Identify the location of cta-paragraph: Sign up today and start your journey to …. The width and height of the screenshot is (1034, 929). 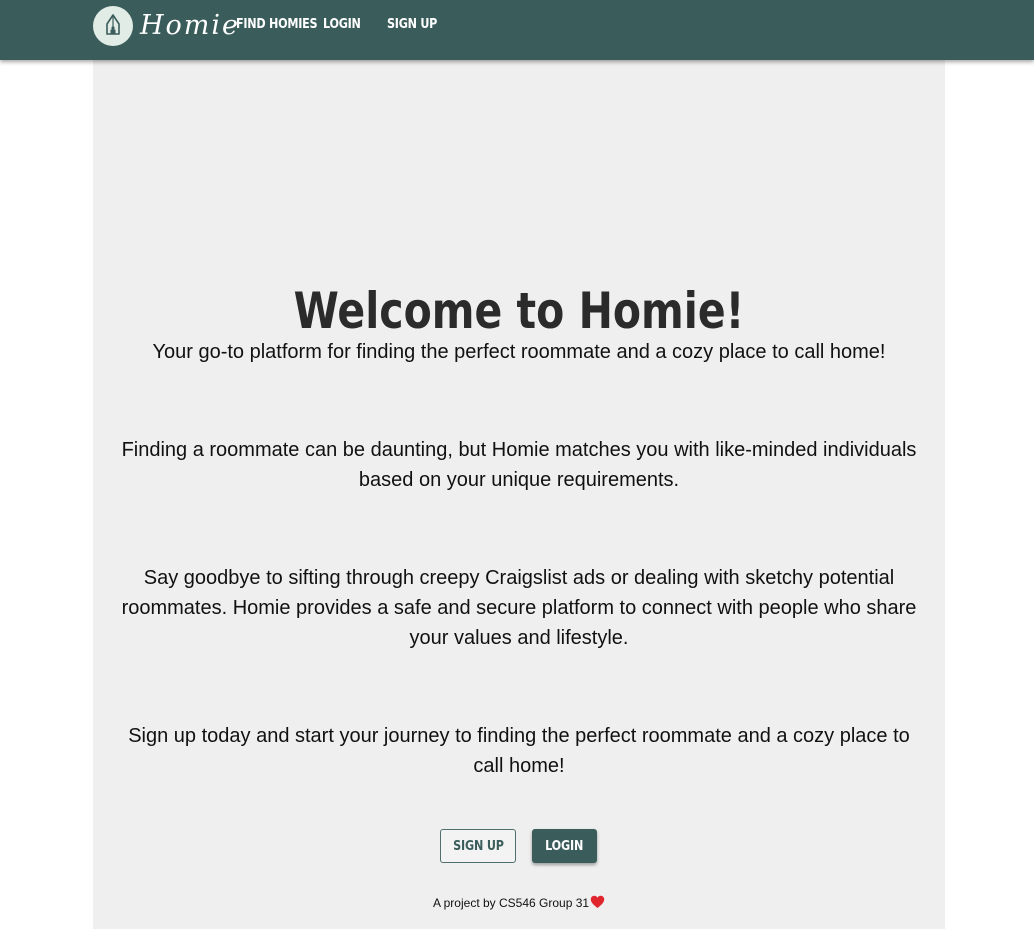
(519, 751).